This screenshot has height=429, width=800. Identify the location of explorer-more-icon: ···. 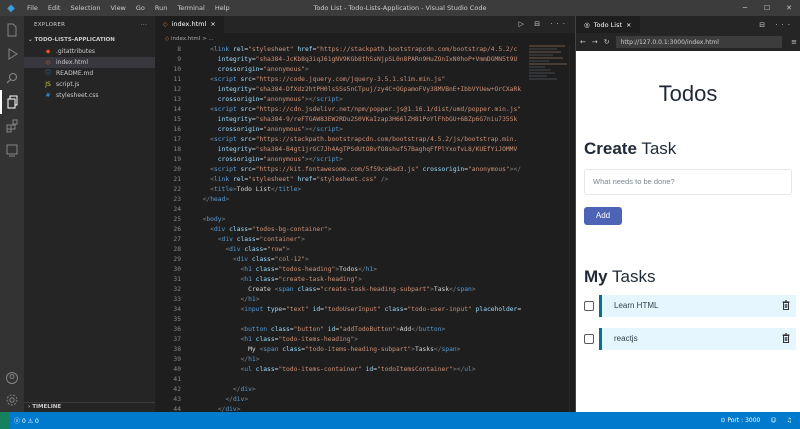
(144, 25).